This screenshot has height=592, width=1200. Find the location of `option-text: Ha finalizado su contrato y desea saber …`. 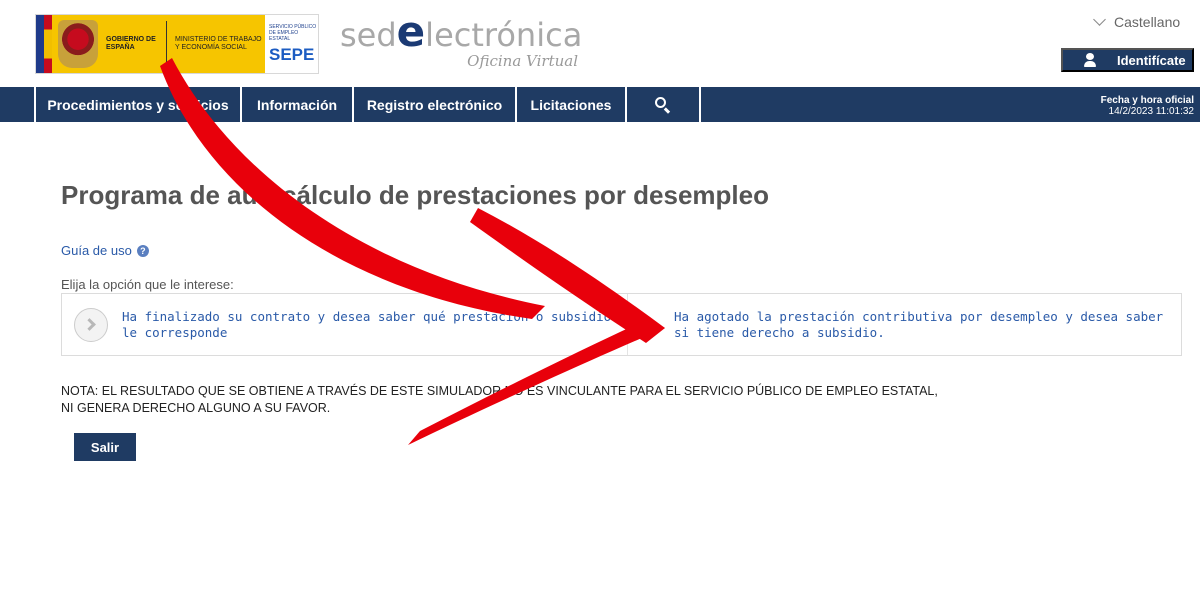

option-text: Ha finalizado su contrato y desea saber … is located at coordinates (374, 325).